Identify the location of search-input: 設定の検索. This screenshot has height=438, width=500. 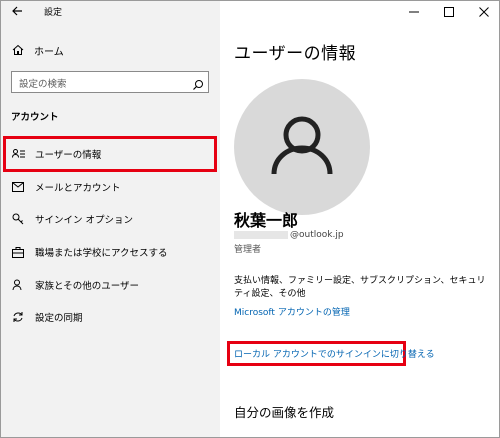
(110, 82).